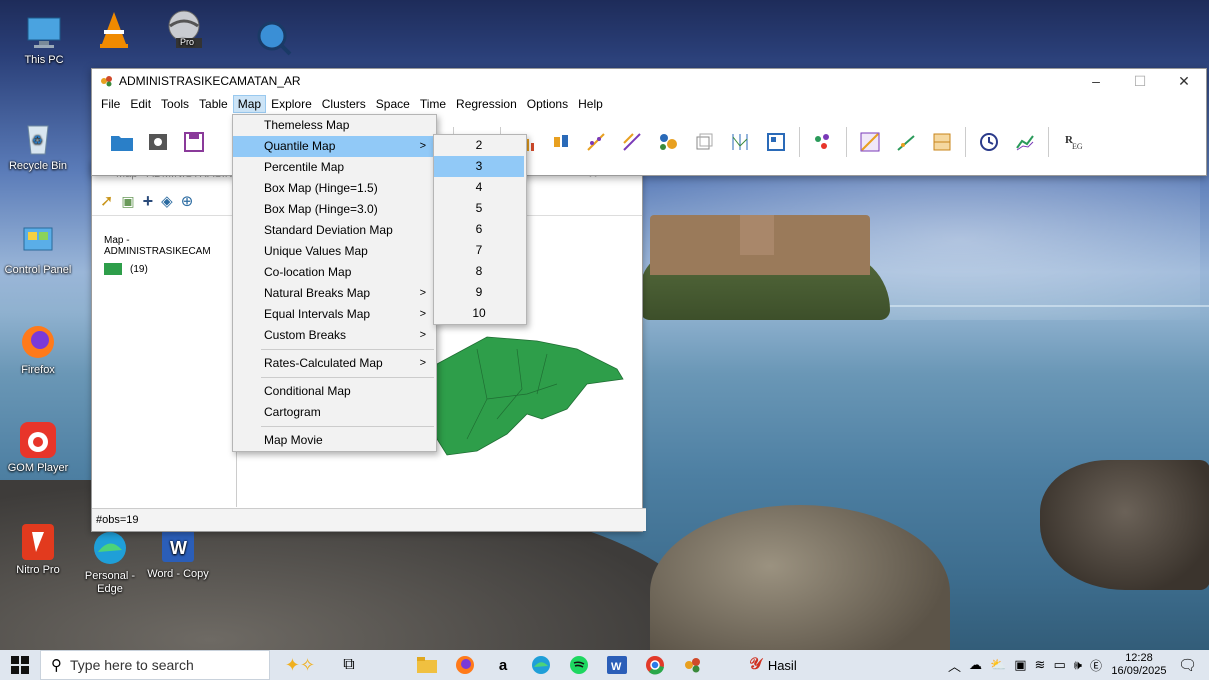  What do you see at coordinates (693, 665) in the screenshot?
I see `geoda-taskbar-icon` at bounding box center [693, 665].